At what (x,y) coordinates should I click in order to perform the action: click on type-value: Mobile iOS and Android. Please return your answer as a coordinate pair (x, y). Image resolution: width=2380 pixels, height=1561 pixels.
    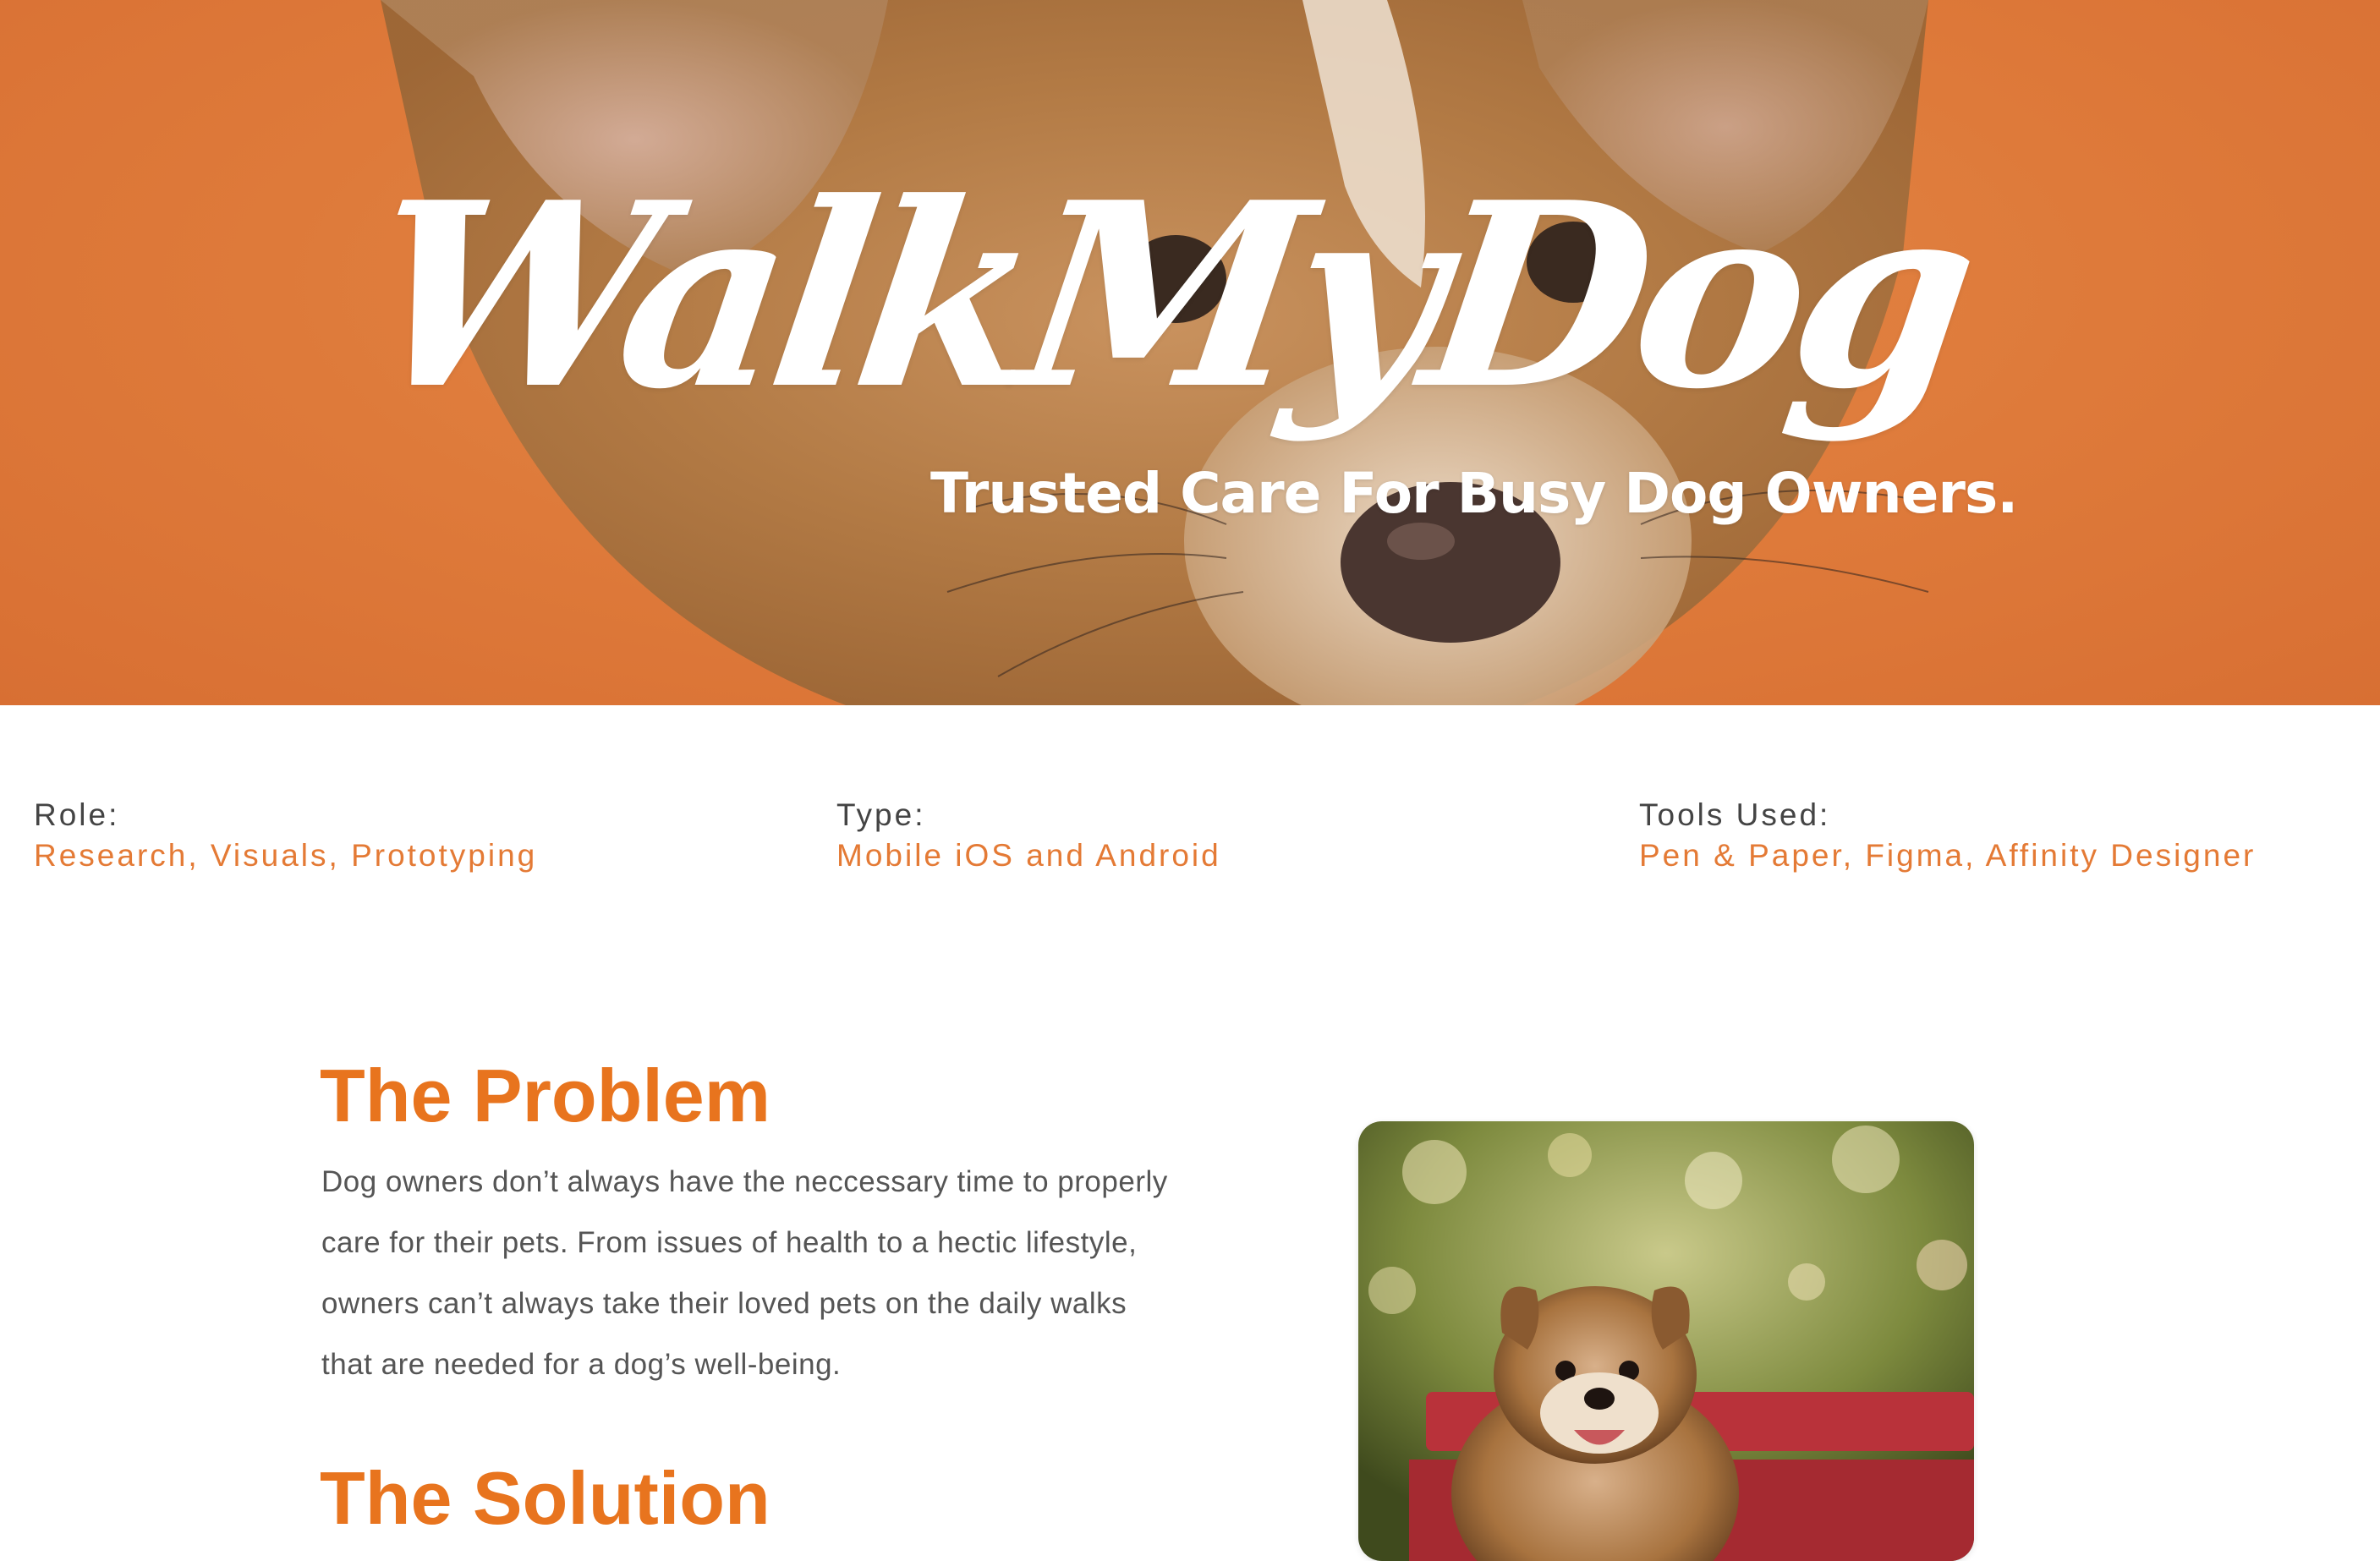
    Looking at the image, I should click on (1028, 856).